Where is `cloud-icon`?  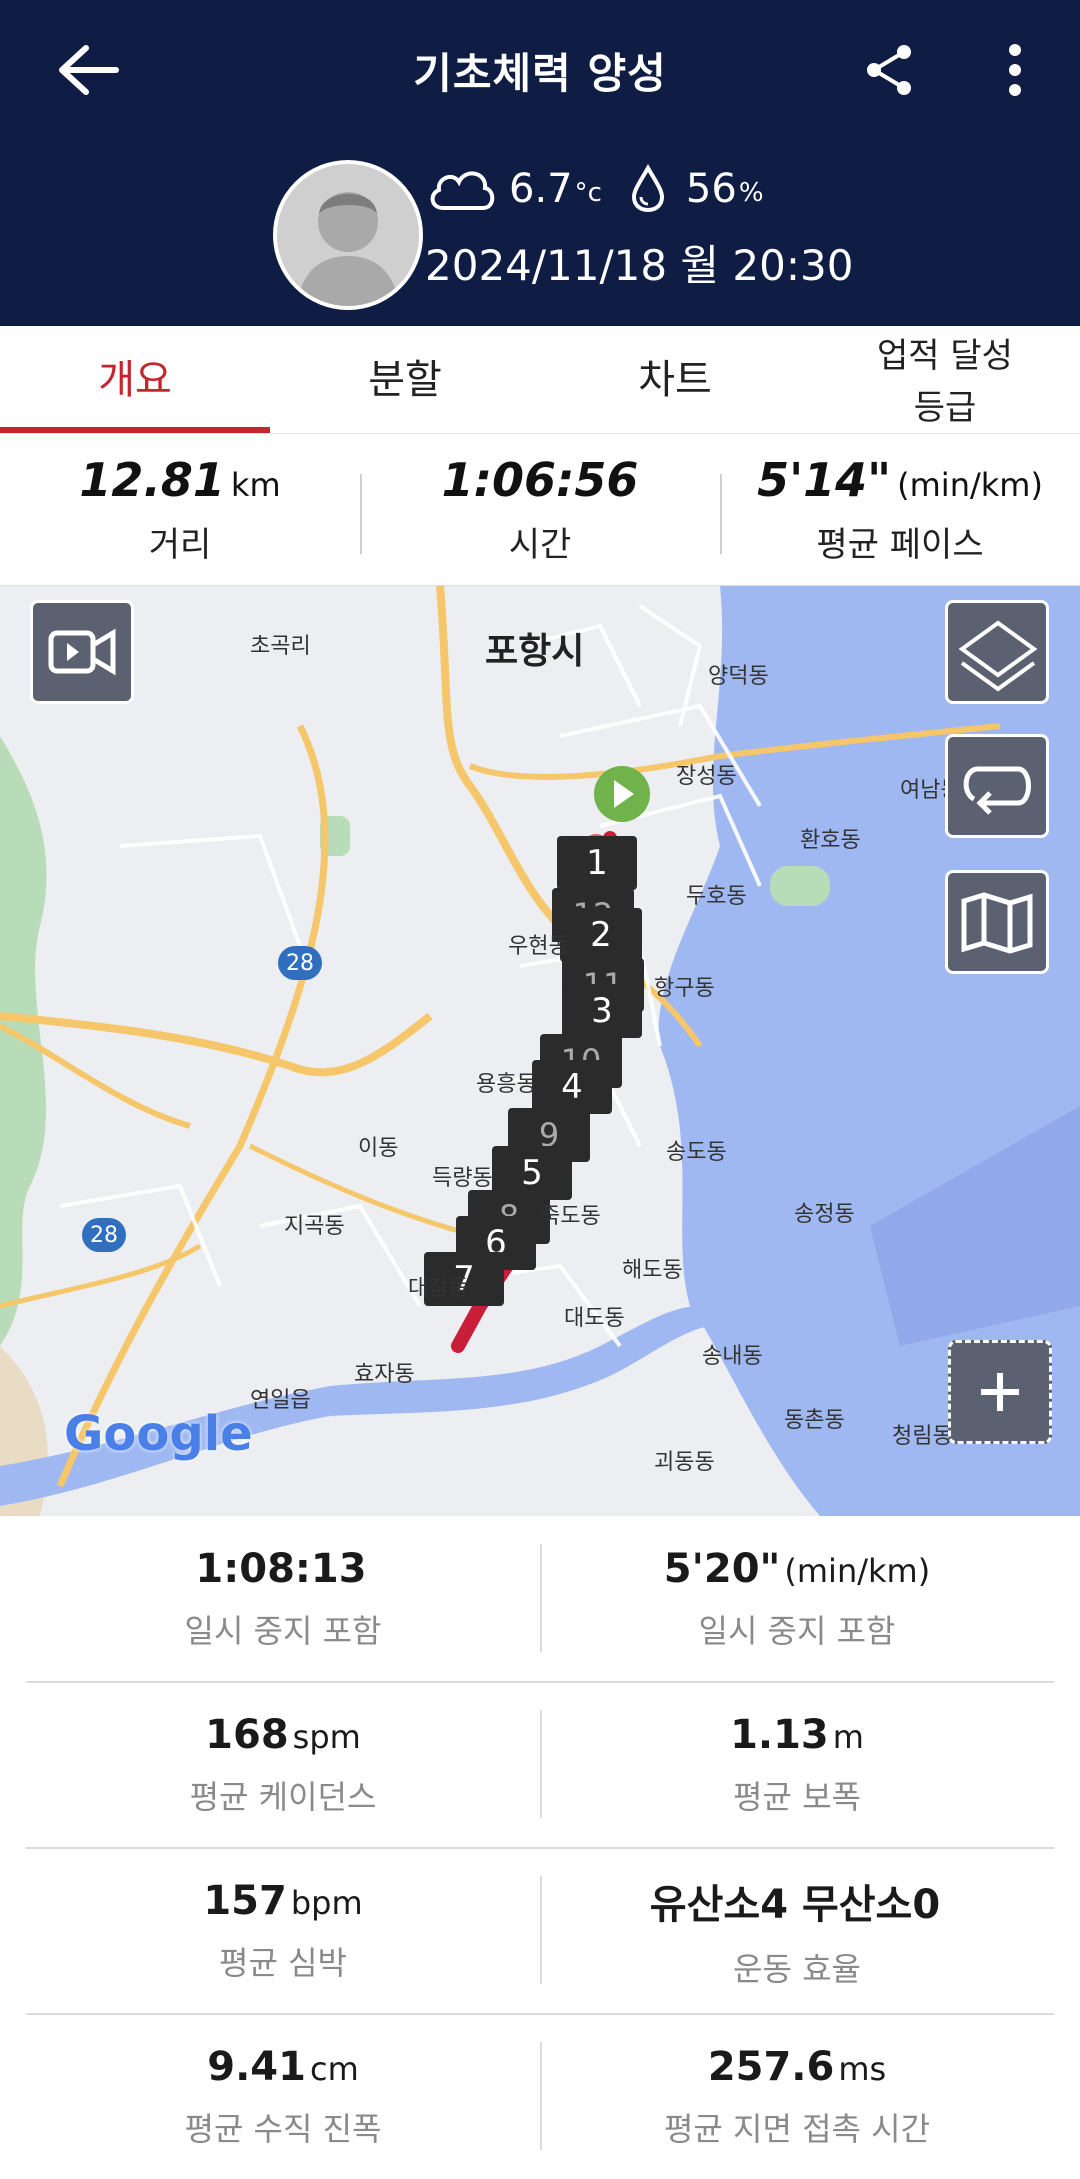
cloud-icon is located at coordinates (462, 190).